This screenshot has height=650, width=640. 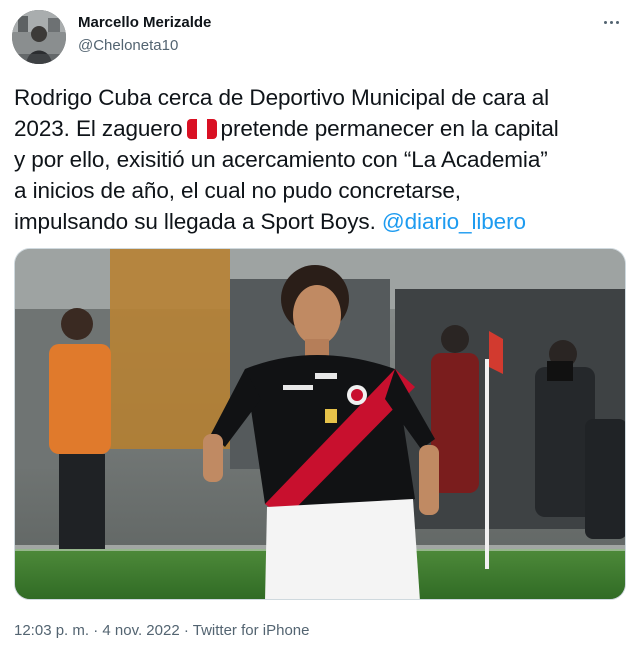 I want to click on tweet-time: 12:03 p. m., so click(x=51, y=630).